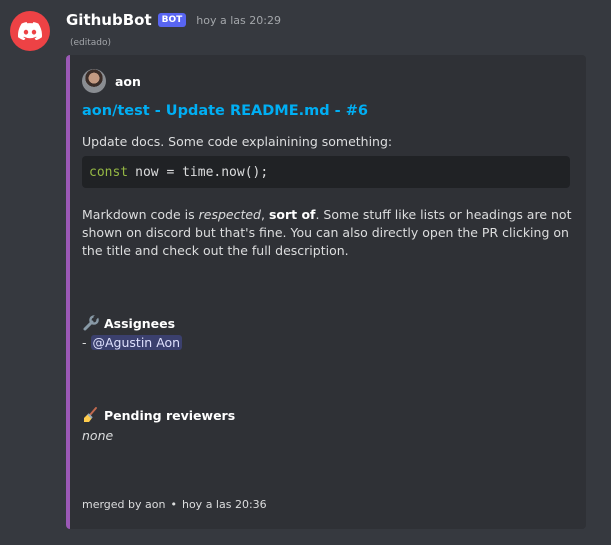 The height and width of the screenshot is (545, 611). What do you see at coordinates (124, 504) in the screenshot?
I see `footer-merged-by: merged by aon` at bounding box center [124, 504].